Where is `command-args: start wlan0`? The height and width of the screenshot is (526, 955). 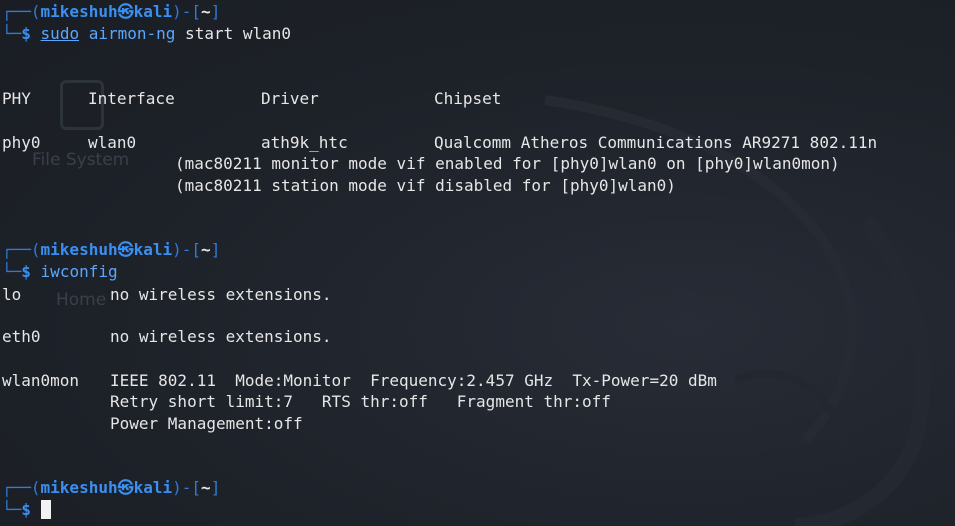
command-args: start wlan0 is located at coordinates (233, 33).